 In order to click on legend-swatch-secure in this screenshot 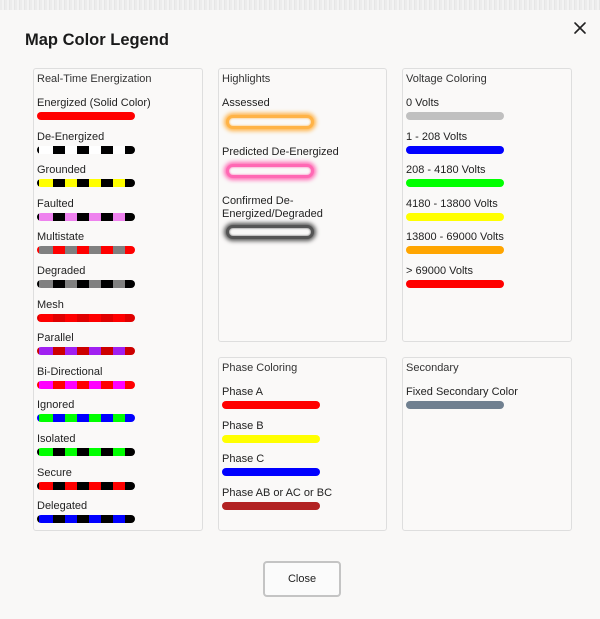, I will do `click(86, 485)`.